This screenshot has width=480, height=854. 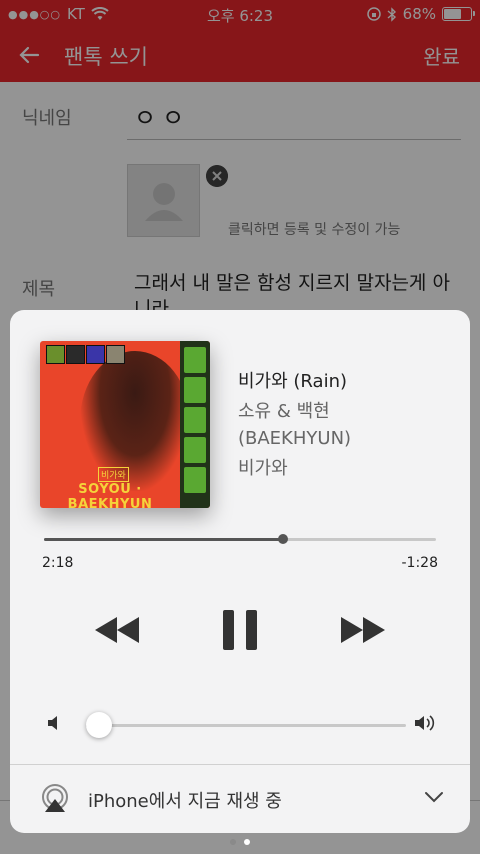 I want to click on album-art-squares, so click(x=85, y=354).